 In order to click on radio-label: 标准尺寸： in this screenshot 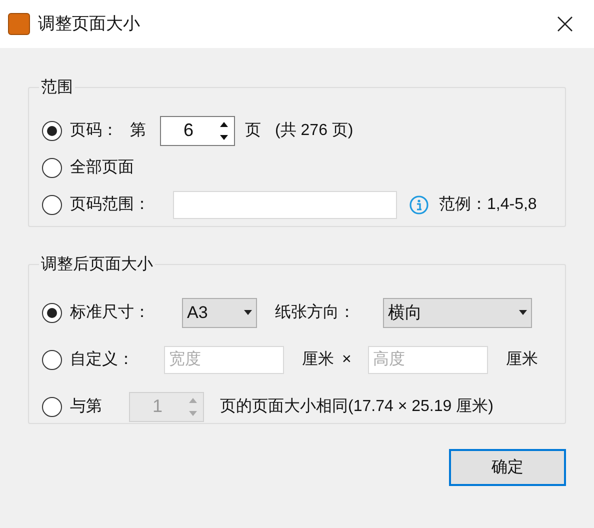, I will do `click(110, 312)`.